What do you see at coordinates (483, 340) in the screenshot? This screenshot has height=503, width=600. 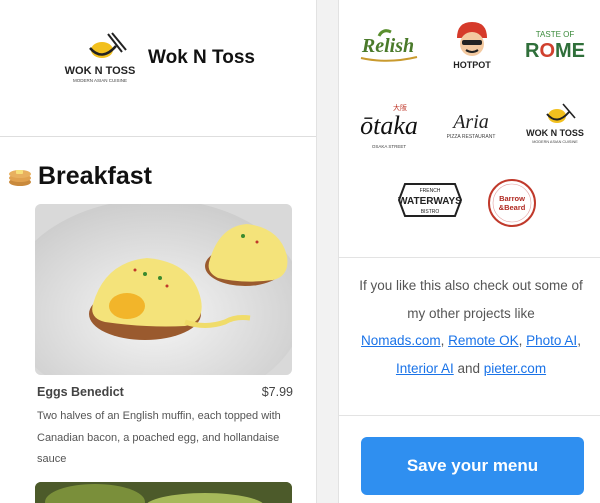 I see `link-remote-ok: Remote OK` at bounding box center [483, 340].